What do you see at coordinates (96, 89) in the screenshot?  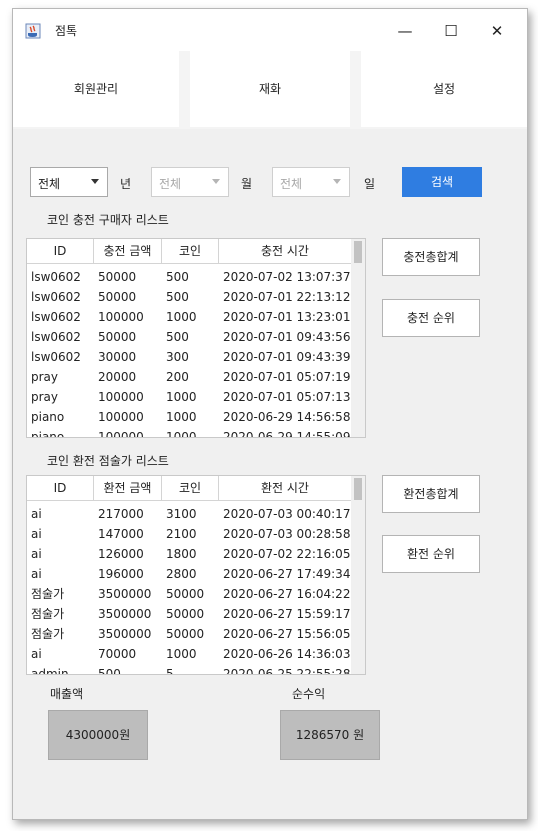 I see `tab-member-management: 회원관리` at bounding box center [96, 89].